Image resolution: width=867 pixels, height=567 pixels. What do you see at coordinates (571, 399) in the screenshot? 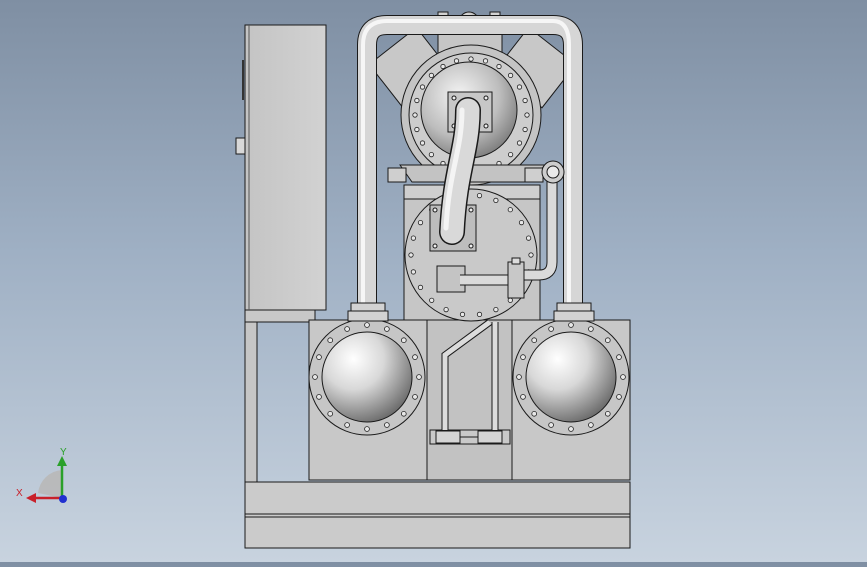
I see `right-vessel` at bounding box center [571, 399].